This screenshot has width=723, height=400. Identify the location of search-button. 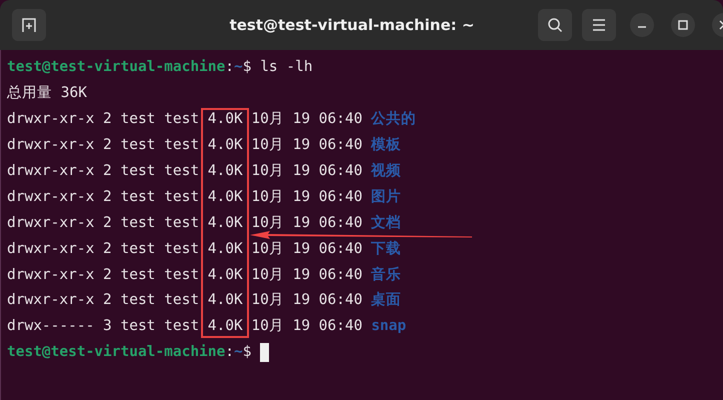
(555, 25).